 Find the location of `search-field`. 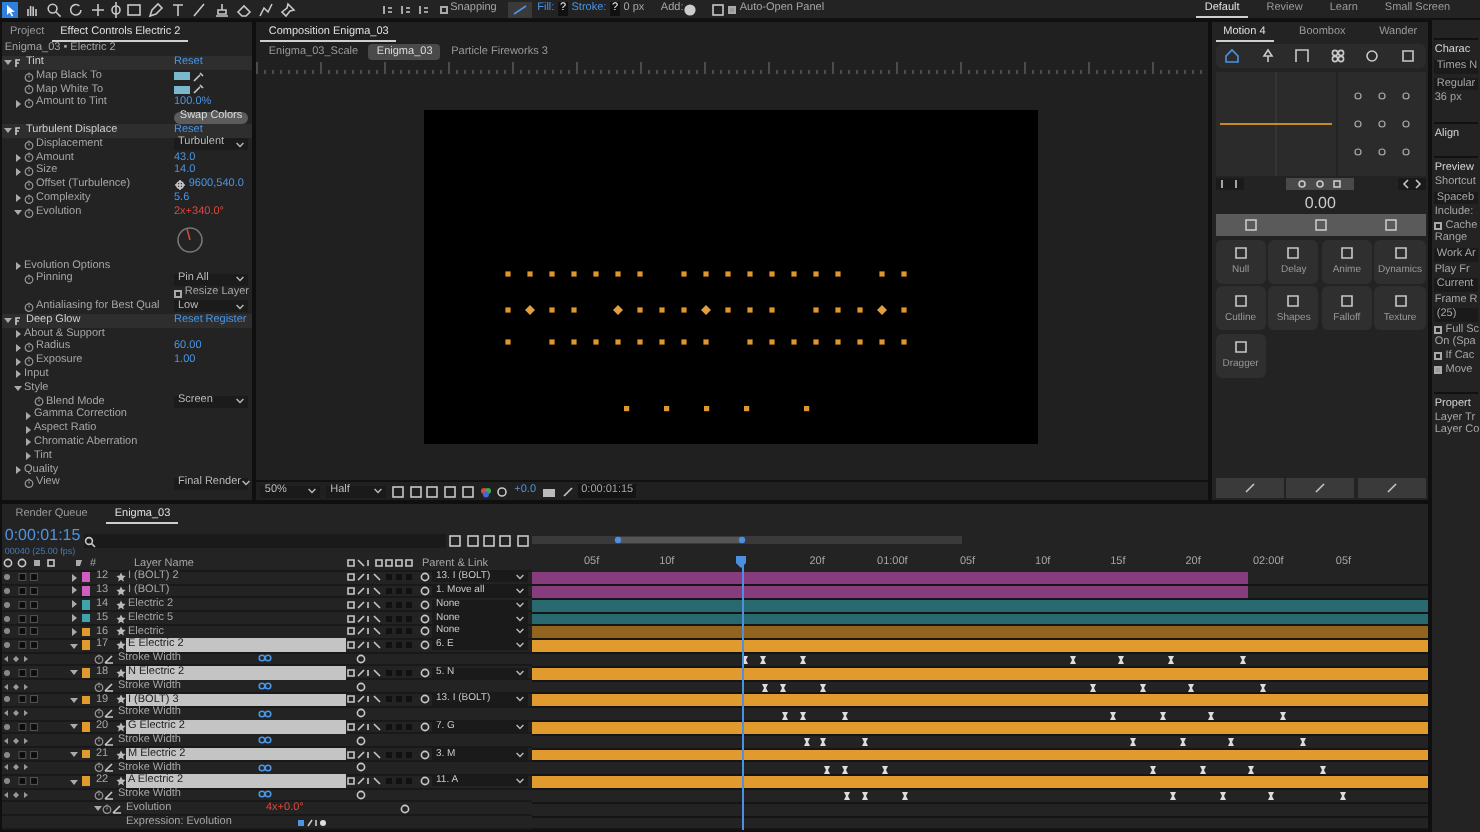

search-field is located at coordinates (264, 541).